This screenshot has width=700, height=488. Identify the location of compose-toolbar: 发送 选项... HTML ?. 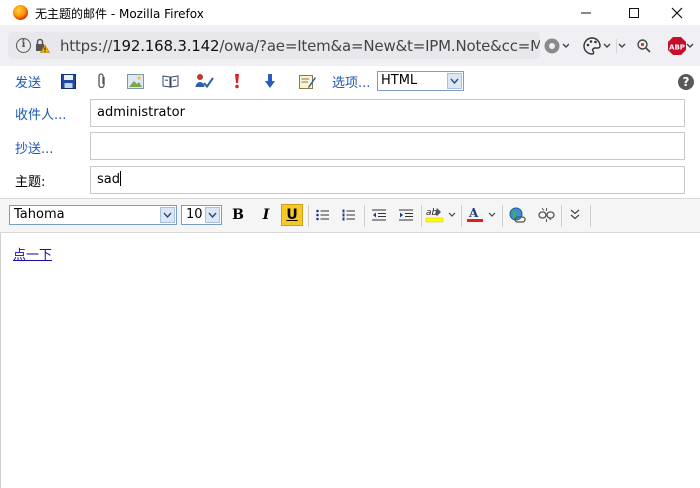
(350, 81).